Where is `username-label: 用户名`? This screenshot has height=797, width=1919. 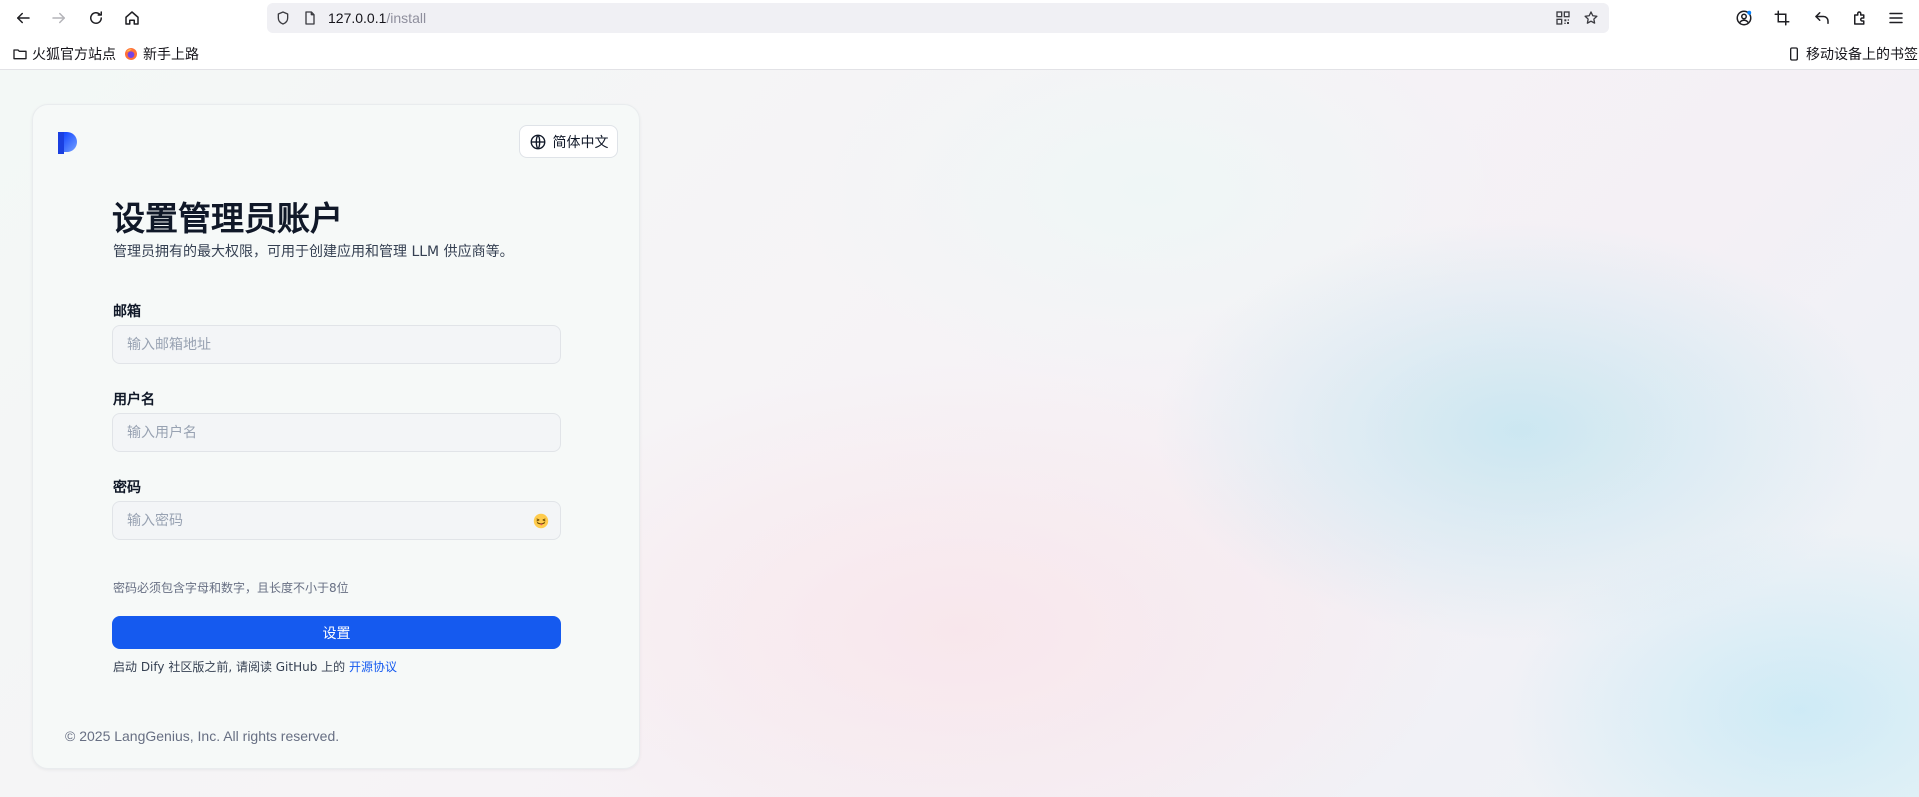 username-label: 用户名 is located at coordinates (134, 400).